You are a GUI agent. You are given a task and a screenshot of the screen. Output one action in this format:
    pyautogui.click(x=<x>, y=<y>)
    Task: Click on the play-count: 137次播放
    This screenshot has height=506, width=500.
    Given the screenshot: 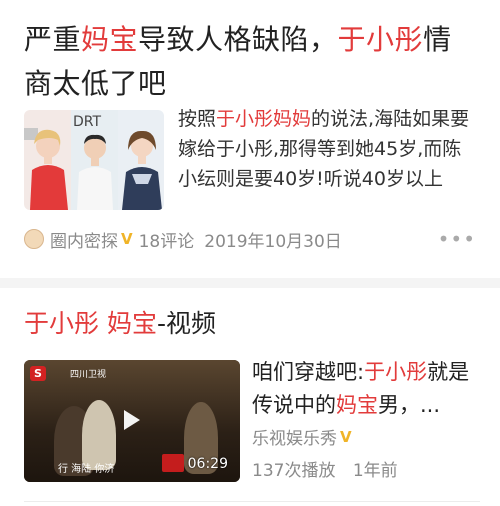 What is the action you would take?
    pyautogui.click(x=294, y=471)
    